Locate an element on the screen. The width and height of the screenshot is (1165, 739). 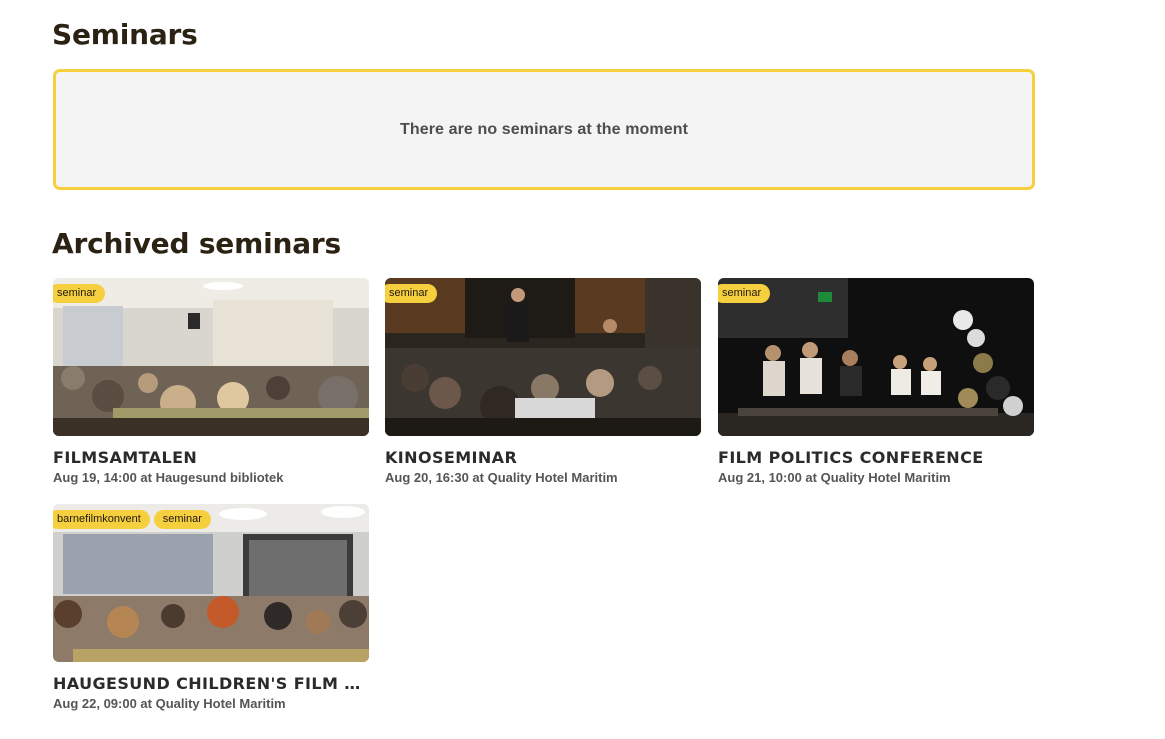
seminar-card-subtitle: Aug 20, 16:30 at Quality Hotel Maritim is located at coordinates (501, 477).